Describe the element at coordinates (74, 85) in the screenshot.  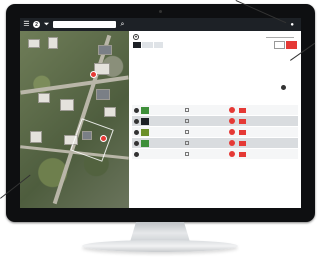
I see `map-road` at that location.